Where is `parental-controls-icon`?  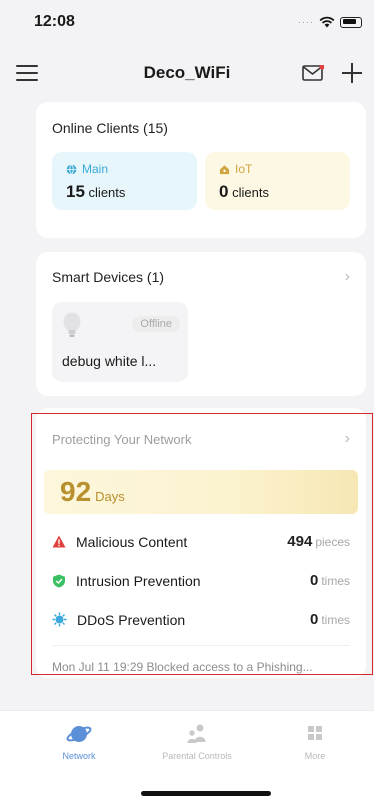 parental-controls-icon is located at coordinates (196, 733).